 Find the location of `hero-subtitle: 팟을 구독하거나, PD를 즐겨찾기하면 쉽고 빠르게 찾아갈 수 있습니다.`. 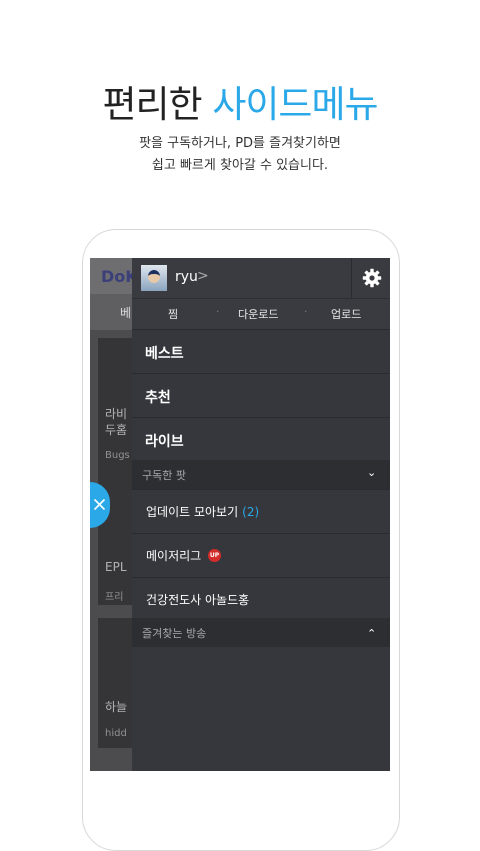

hero-subtitle: 팟을 구독하거나, PD를 즐겨찾기하면 쉽고 빠르게 찾아갈 수 있습니다. is located at coordinates (240, 155).